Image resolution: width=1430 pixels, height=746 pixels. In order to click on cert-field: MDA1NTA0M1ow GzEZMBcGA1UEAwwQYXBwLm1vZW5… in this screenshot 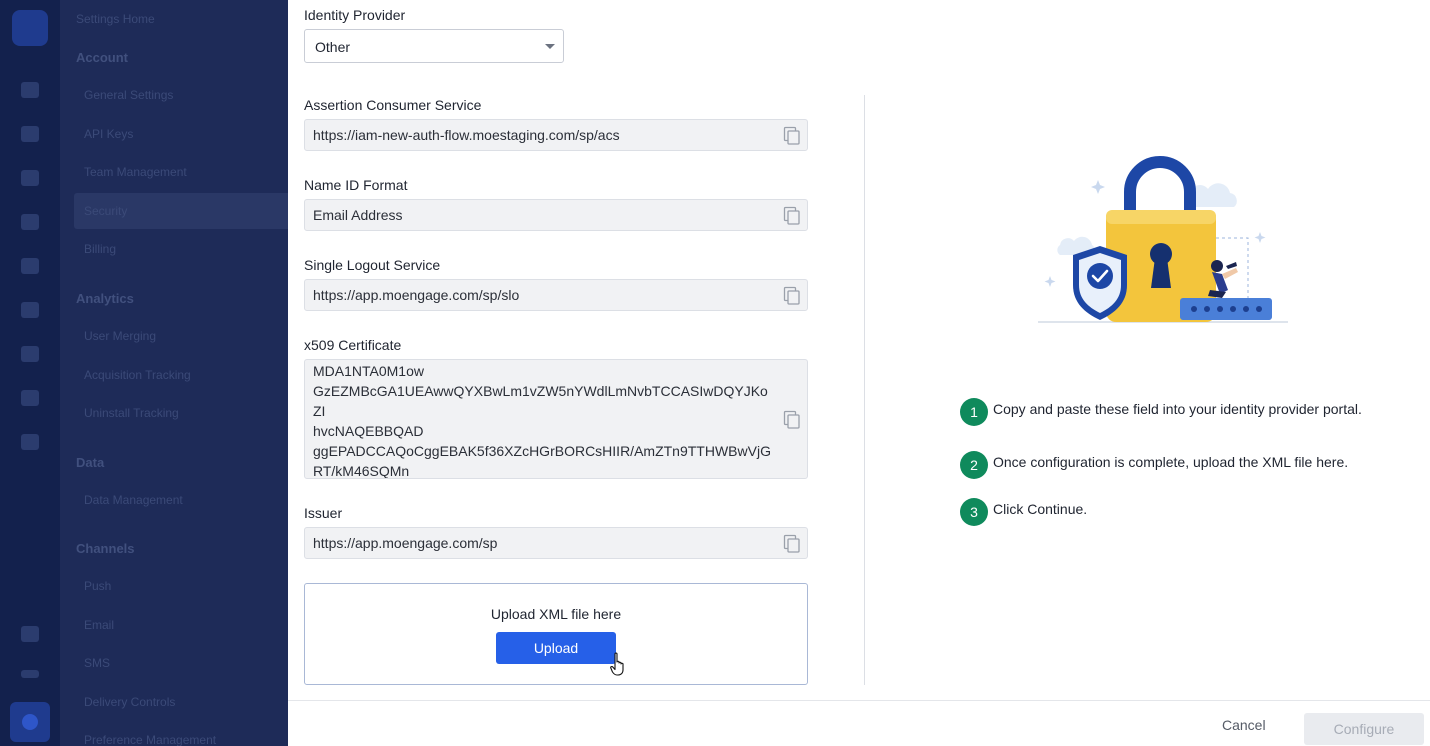, I will do `click(556, 419)`.